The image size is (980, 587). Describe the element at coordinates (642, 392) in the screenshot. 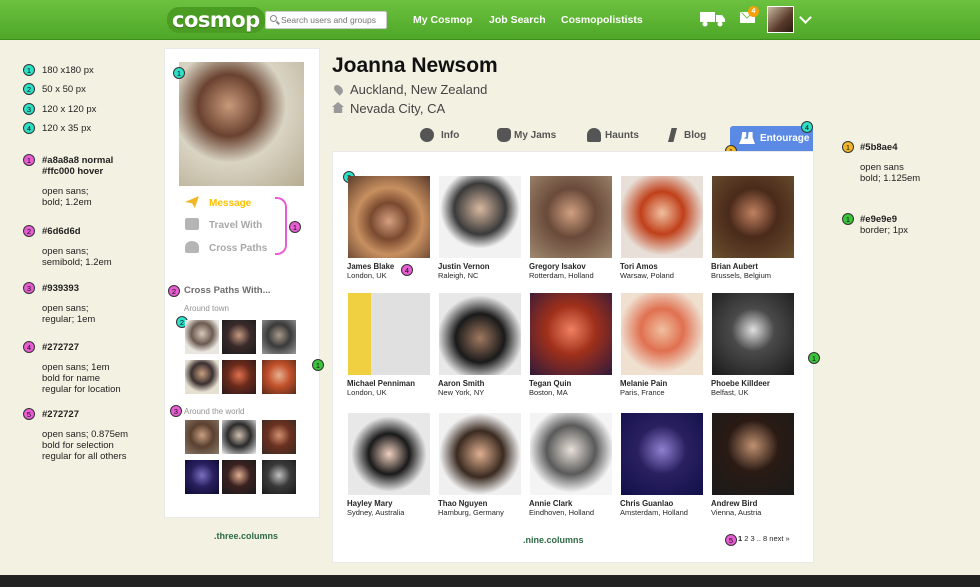

I see `member-location: Paris, France` at that location.